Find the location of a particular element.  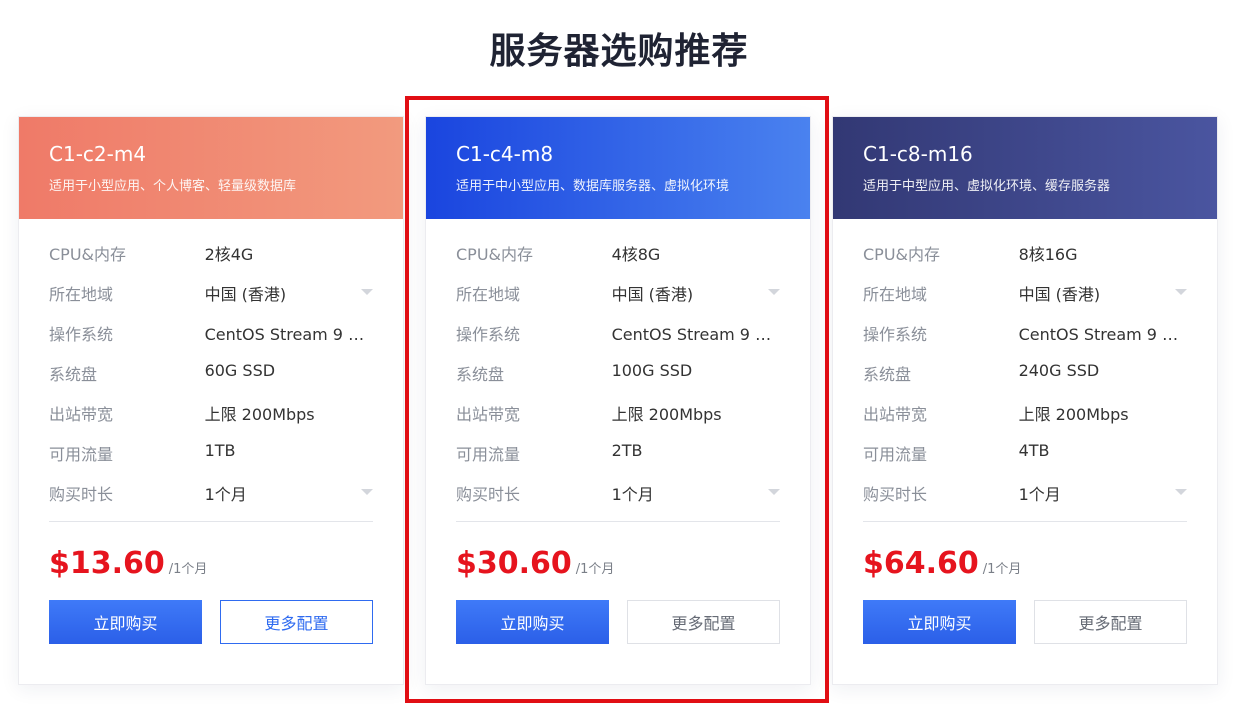

plan-description: 适用于小型应用、个人博客、轻量级数据库 is located at coordinates (173, 186).